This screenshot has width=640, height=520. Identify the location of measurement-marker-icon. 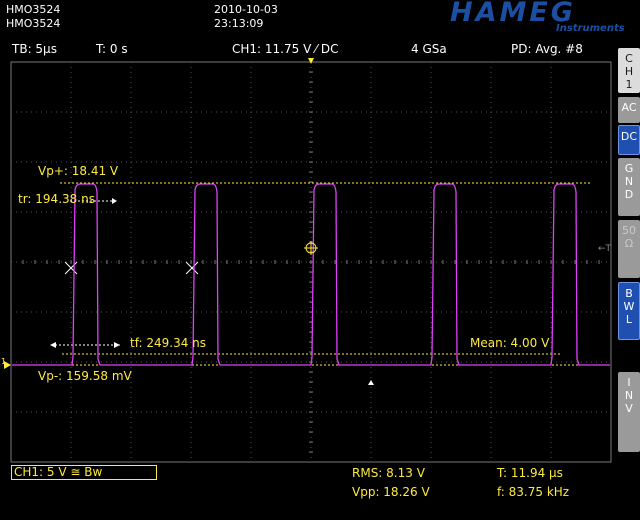
(371, 382).